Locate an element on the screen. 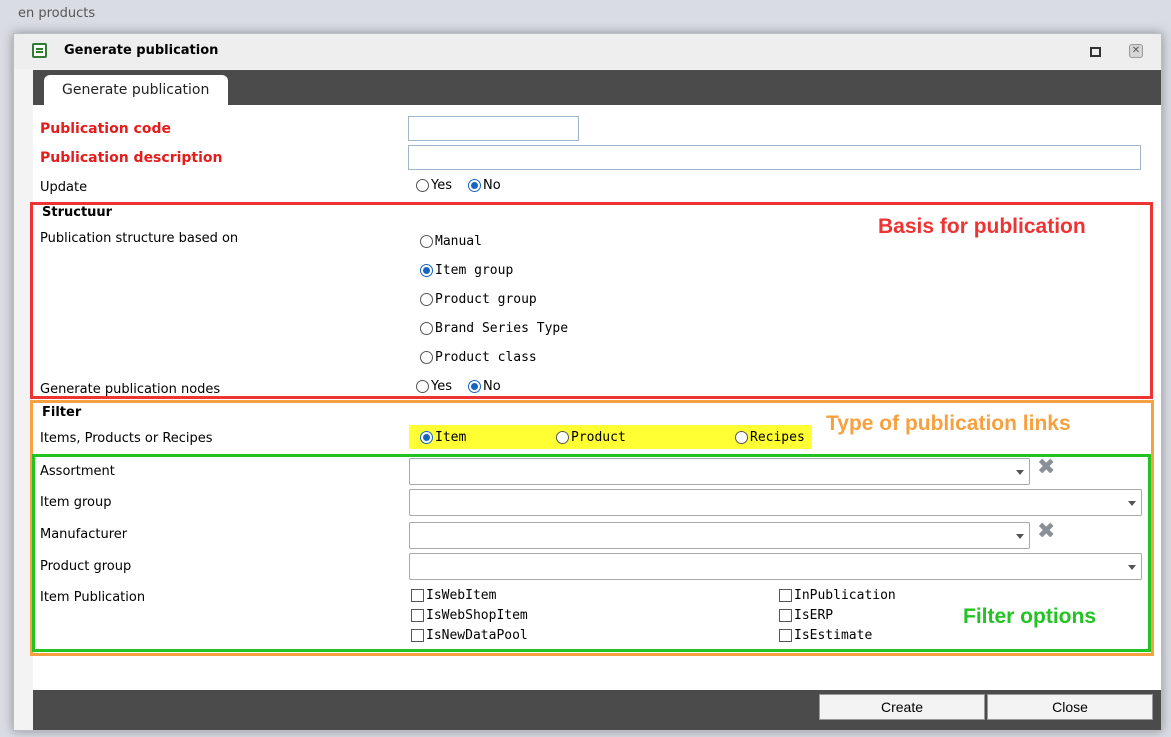  create-button: Create is located at coordinates (902, 707).